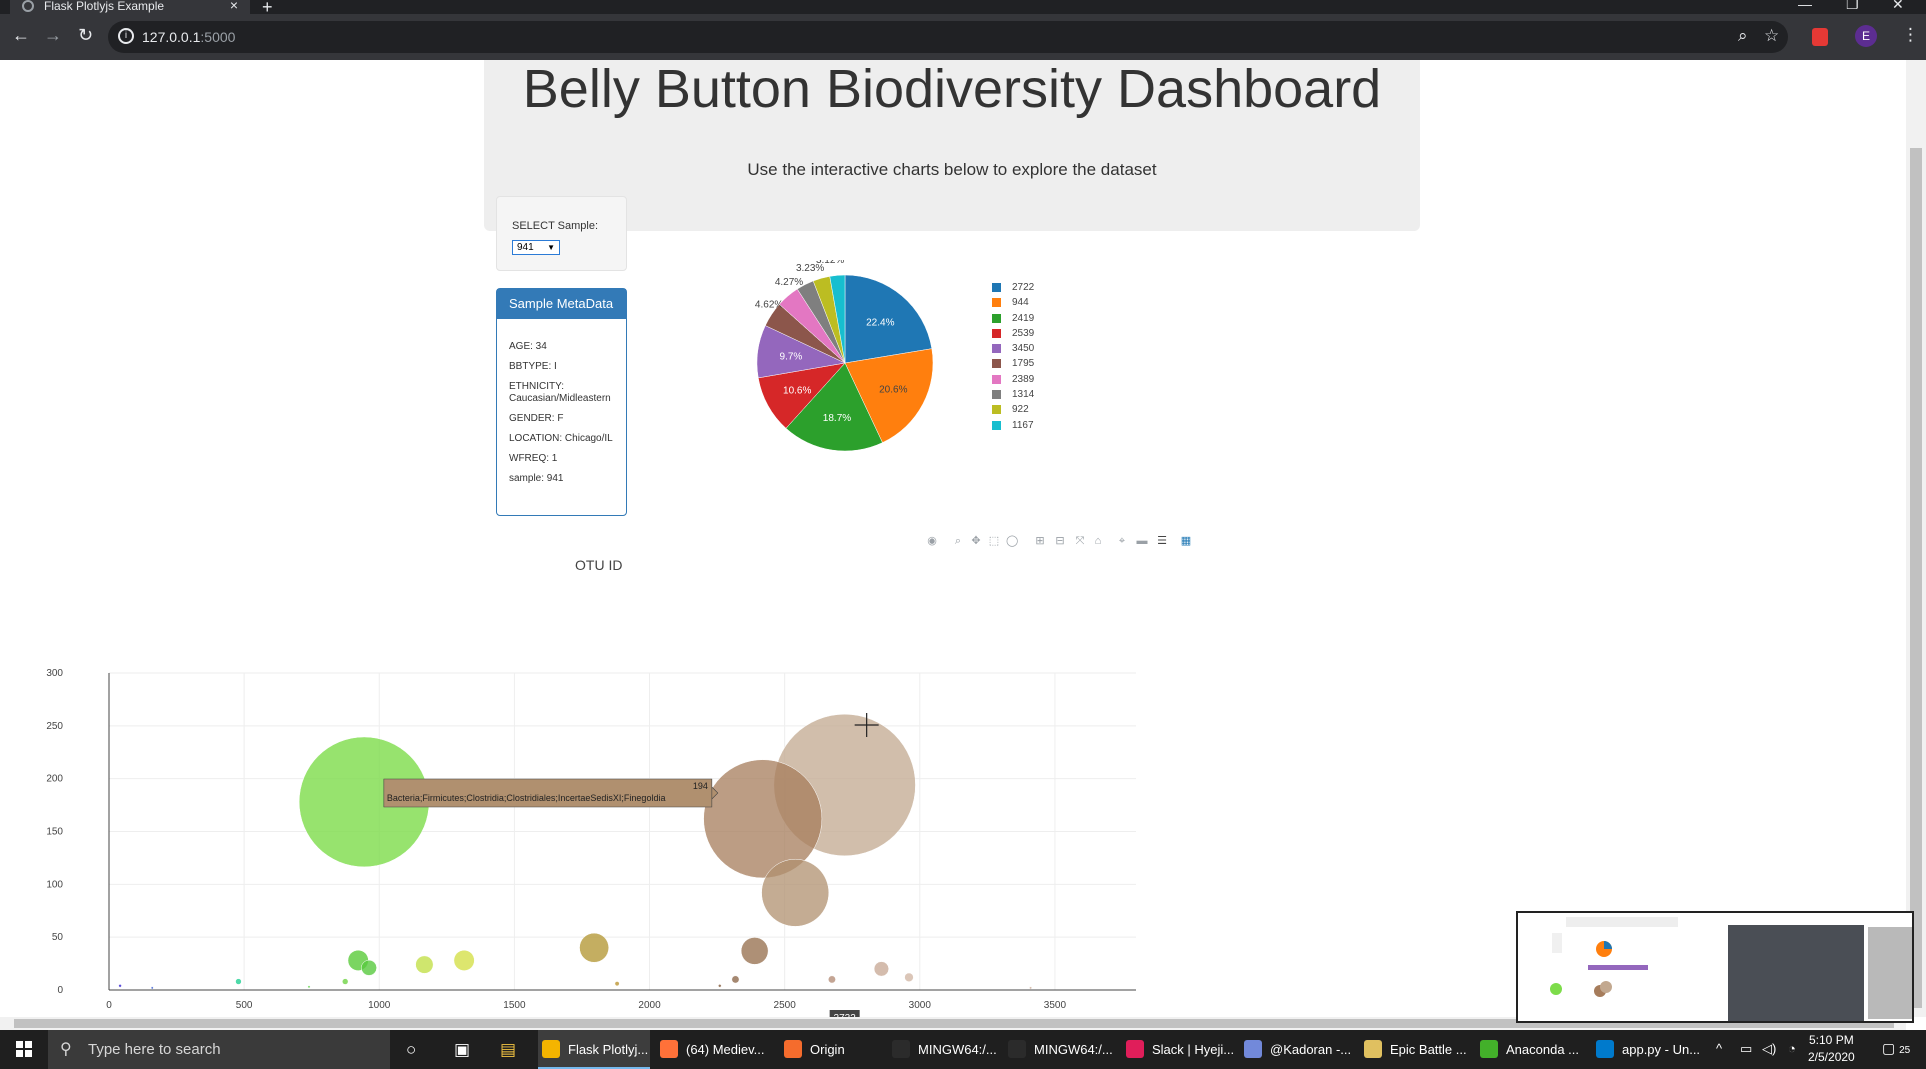  Describe the element at coordinates (1080, 541) in the screenshot. I see `autoscale-icon: ⤧` at that location.